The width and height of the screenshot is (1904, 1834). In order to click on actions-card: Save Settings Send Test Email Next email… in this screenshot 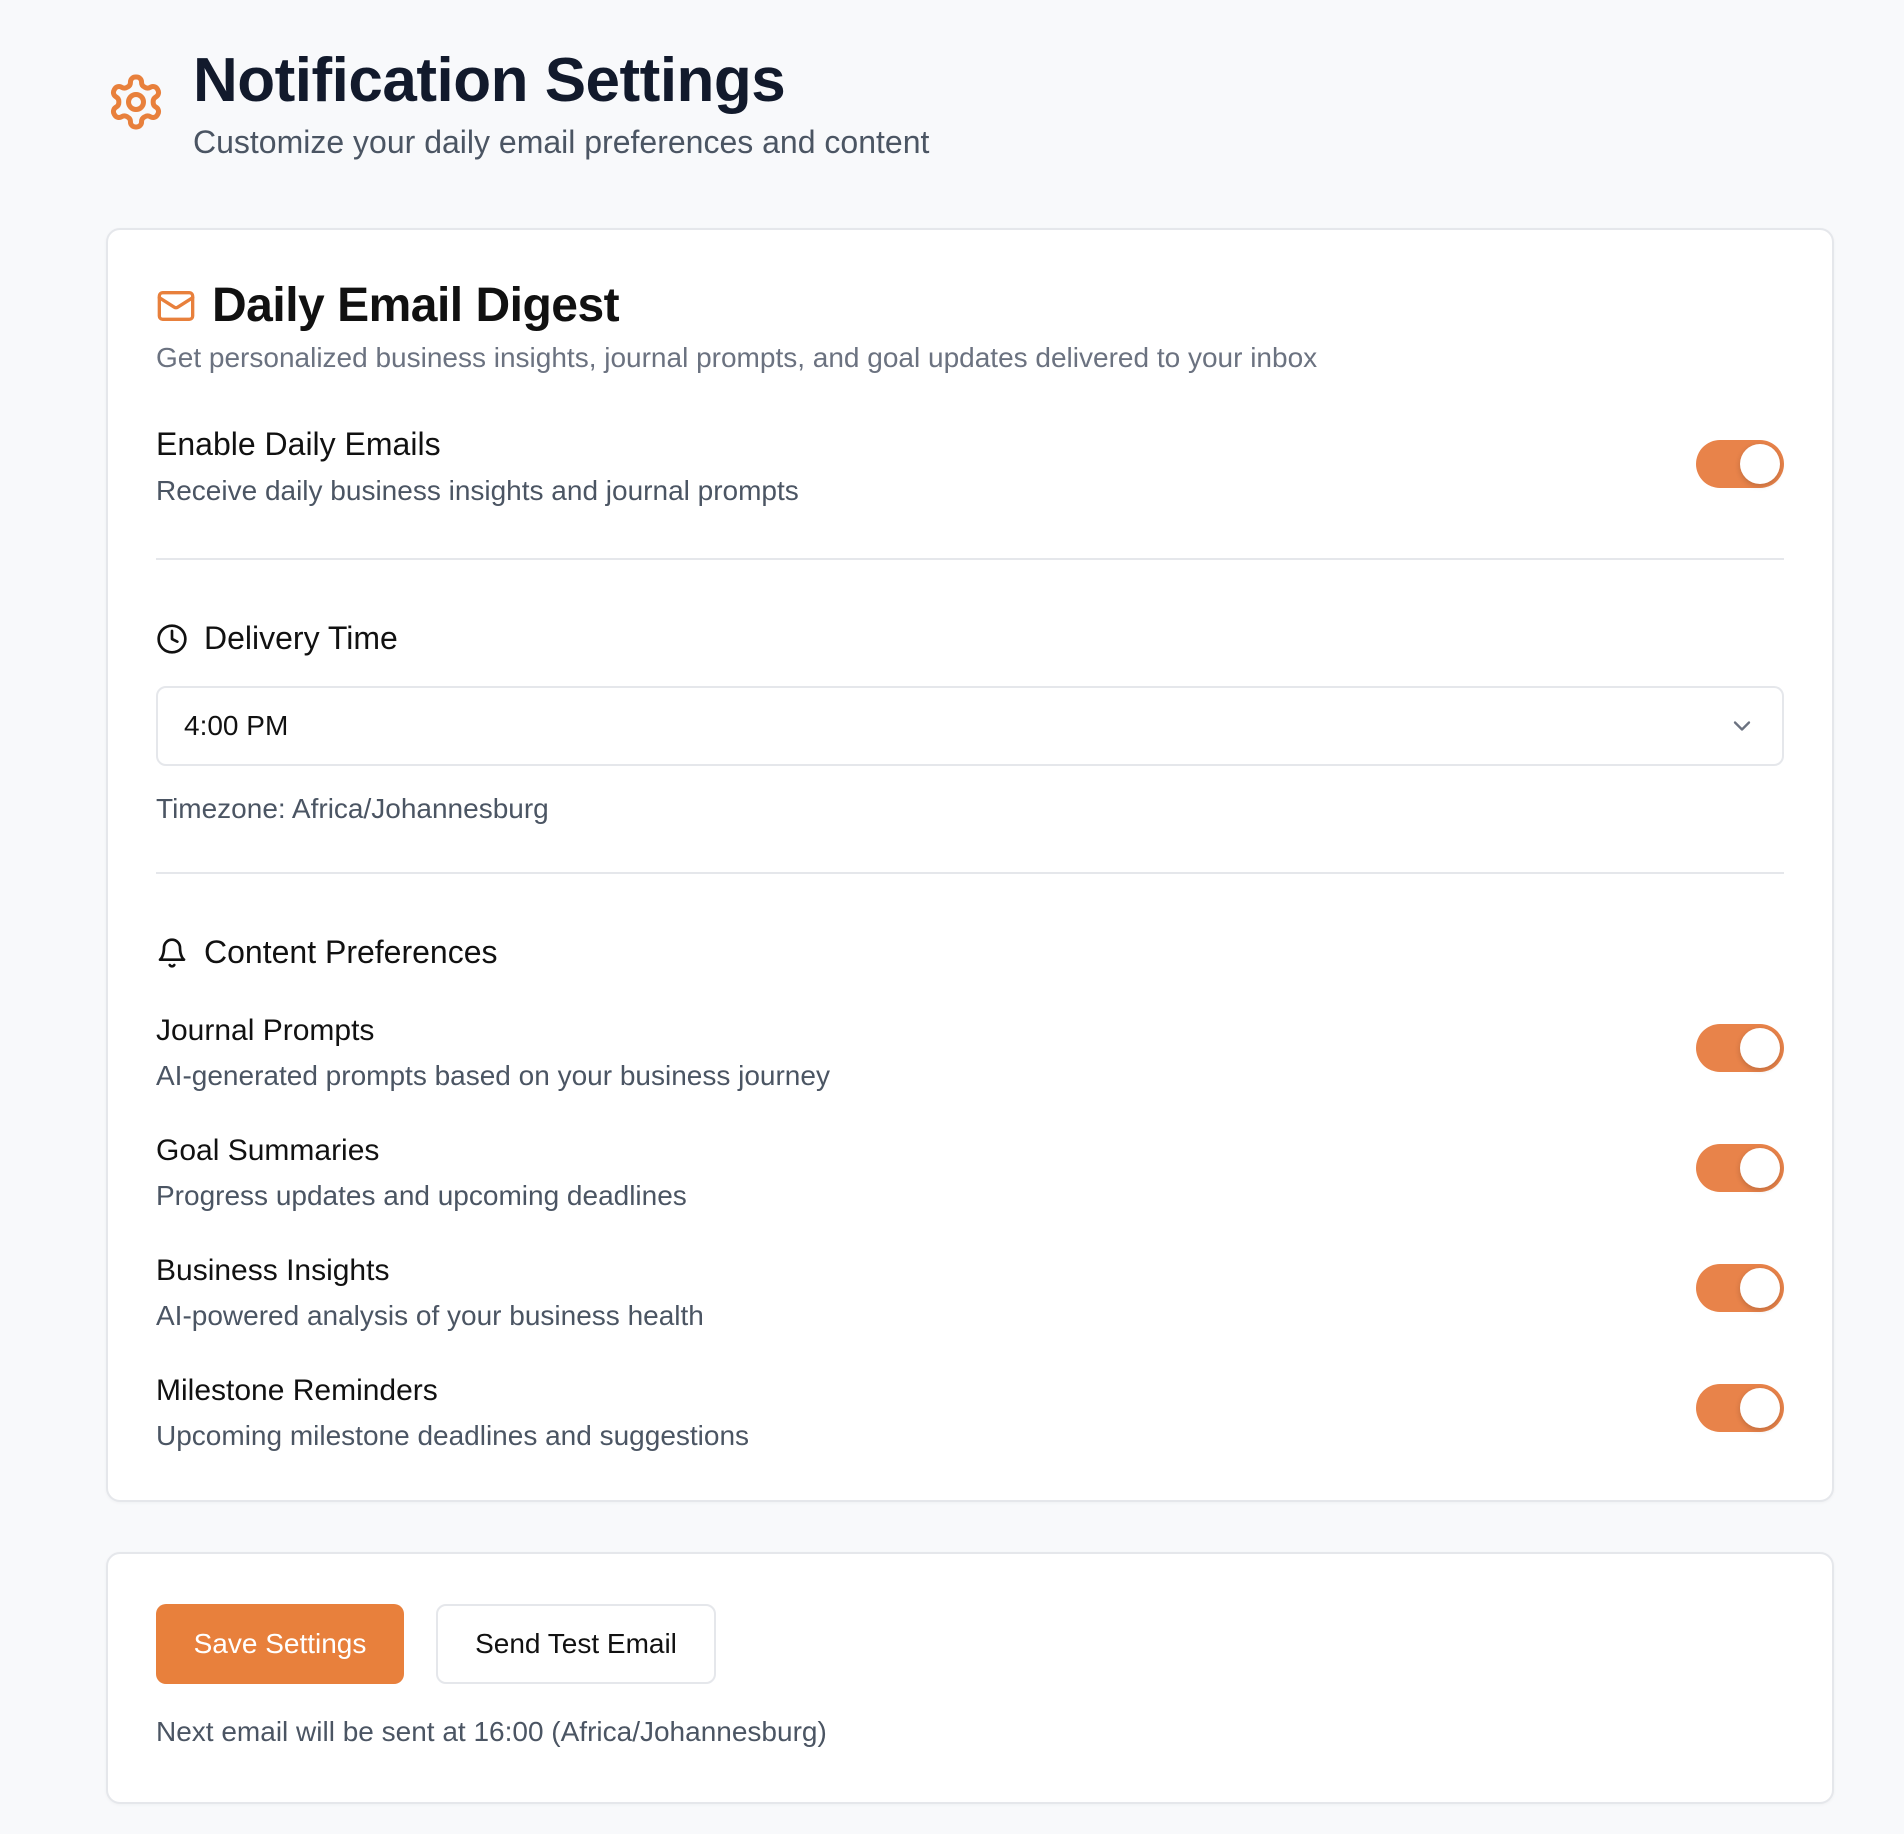, I will do `click(970, 1678)`.